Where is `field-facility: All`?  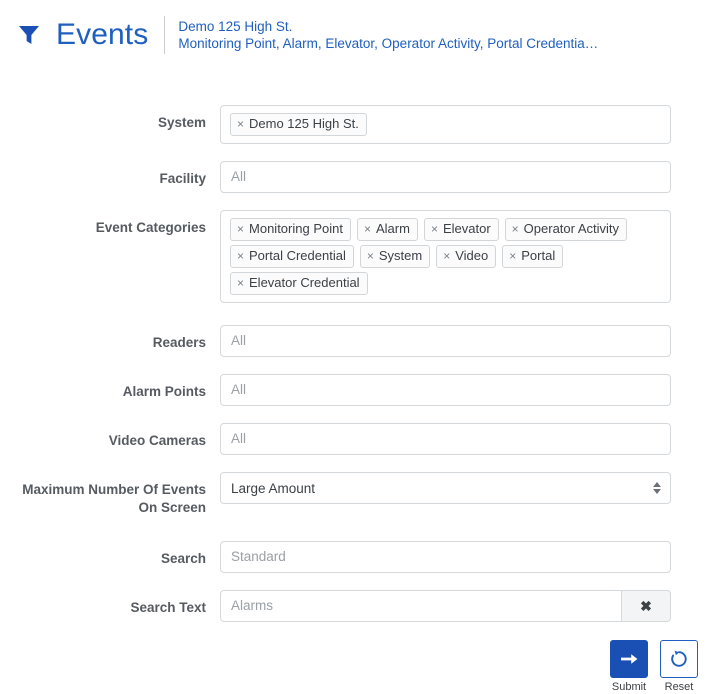
field-facility: All is located at coordinates (445, 177).